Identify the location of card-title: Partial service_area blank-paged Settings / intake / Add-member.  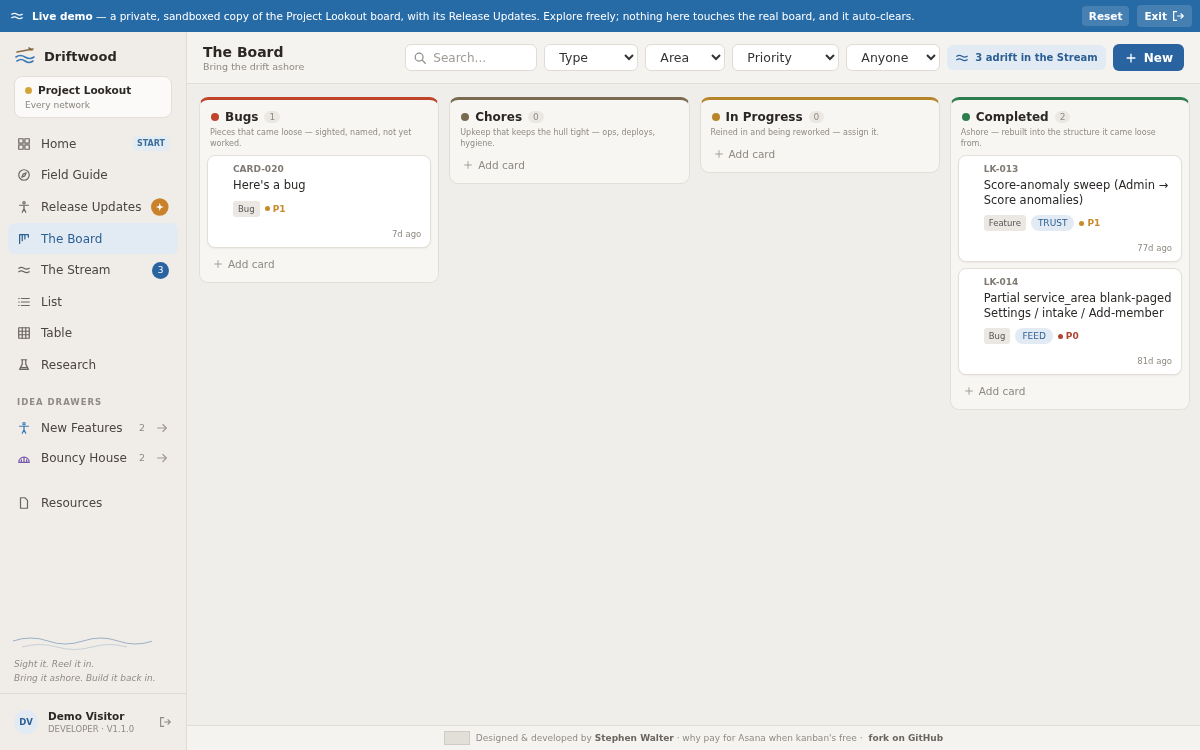
(1077, 305).